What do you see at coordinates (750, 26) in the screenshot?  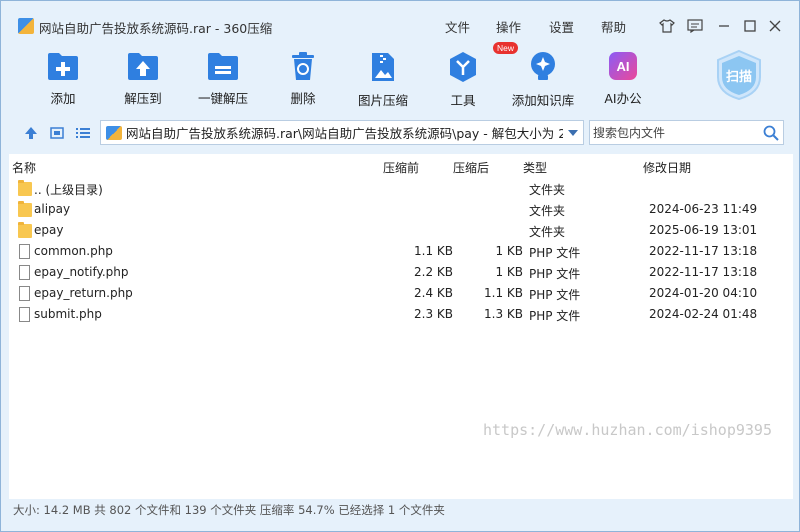 I see `maximize-icon` at bounding box center [750, 26].